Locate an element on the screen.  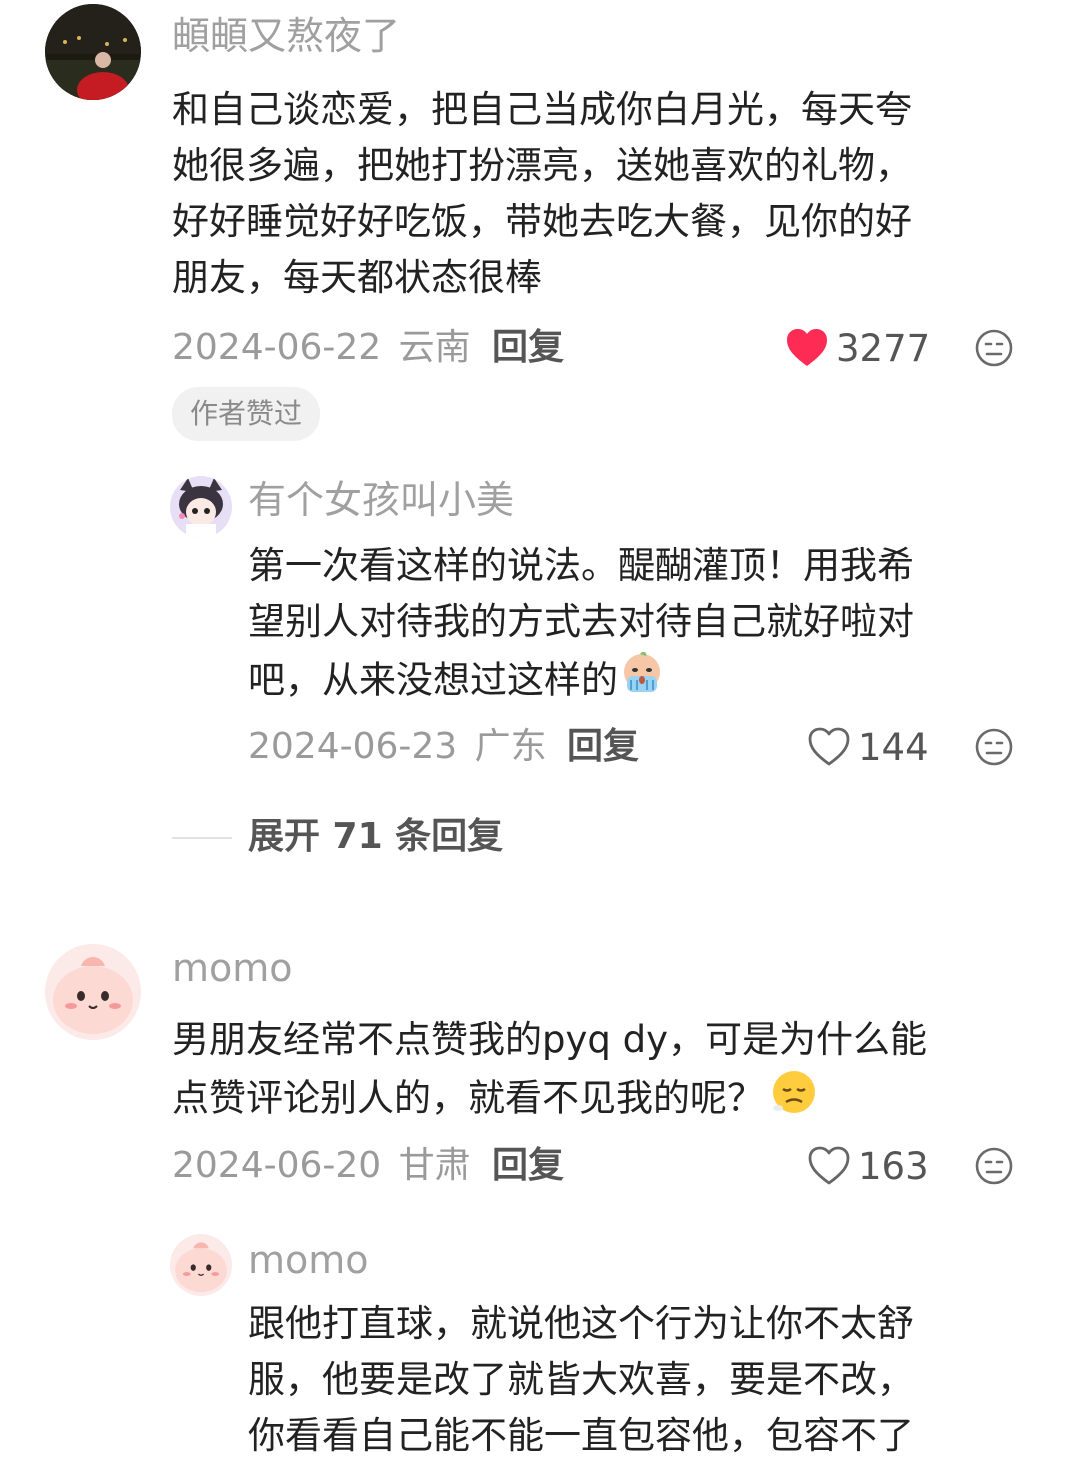
night-photo-avatar-icon is located at coordinates (93, 52).